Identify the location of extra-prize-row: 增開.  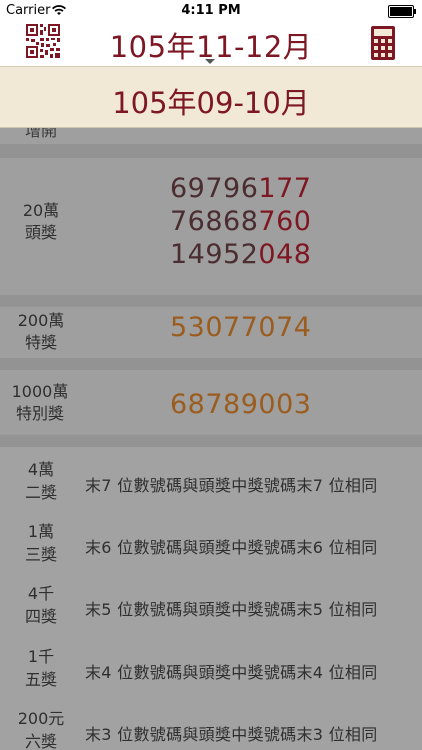
(211, 136).